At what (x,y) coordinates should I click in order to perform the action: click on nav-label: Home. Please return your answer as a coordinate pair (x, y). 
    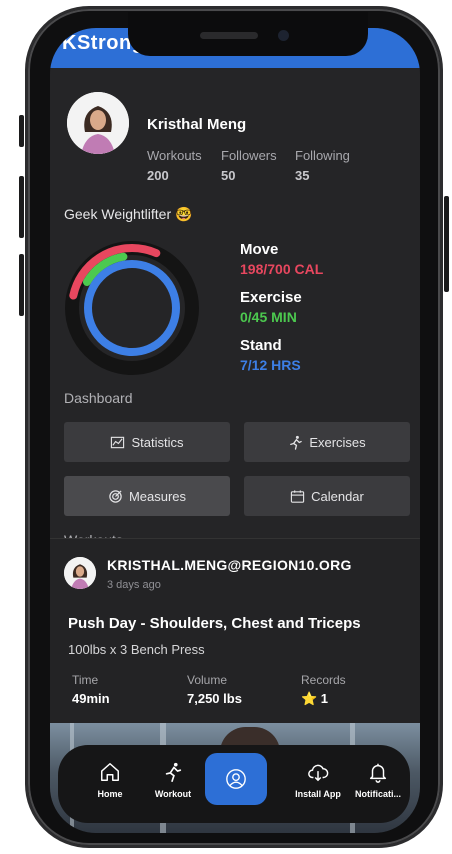
    Looking at the image, I should click on (110, 794).